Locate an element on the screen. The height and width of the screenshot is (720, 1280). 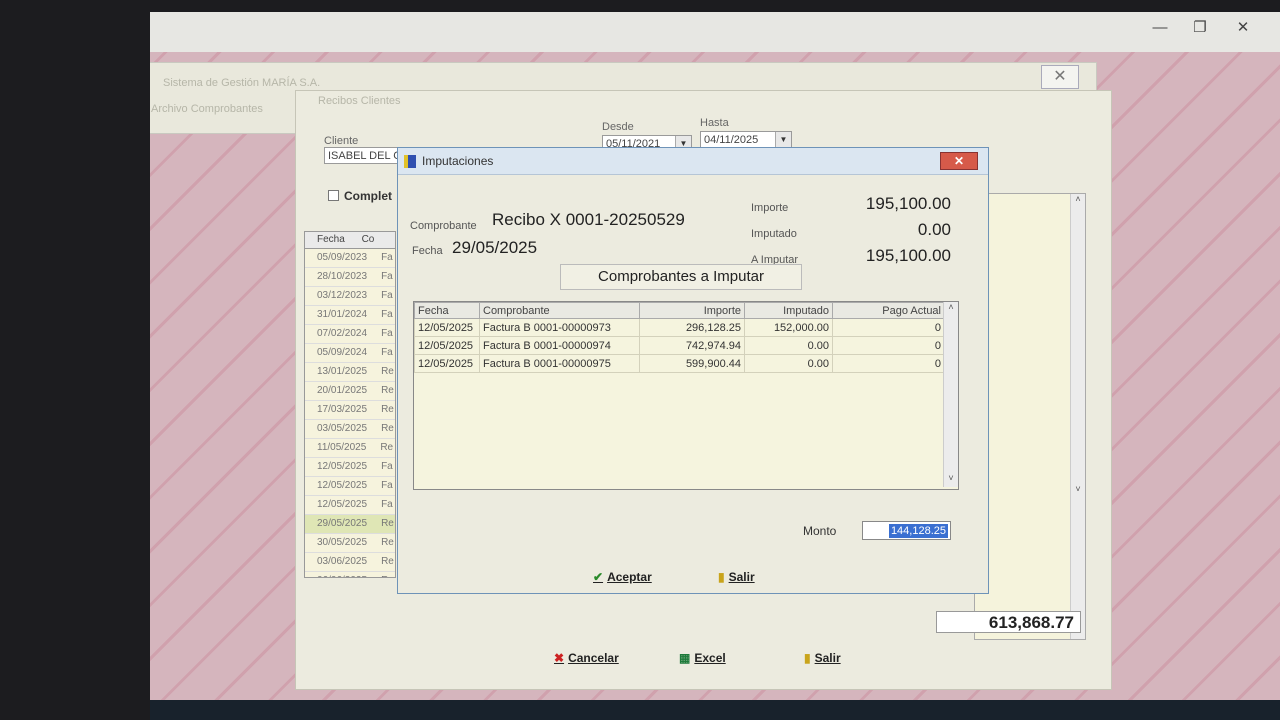
app-title: Sistema de Gestión MARÍA S.A. is located at coordinates (242, 83).